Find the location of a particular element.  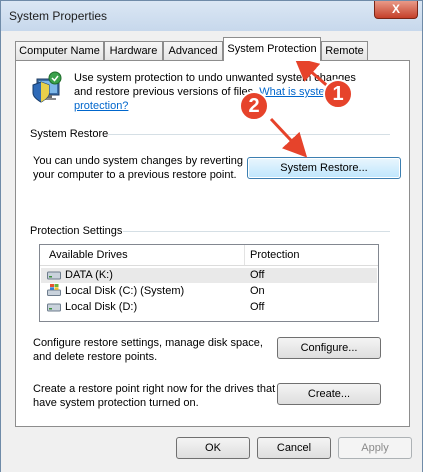

cancel-button: Cancel is located at coordinates (294, 448).